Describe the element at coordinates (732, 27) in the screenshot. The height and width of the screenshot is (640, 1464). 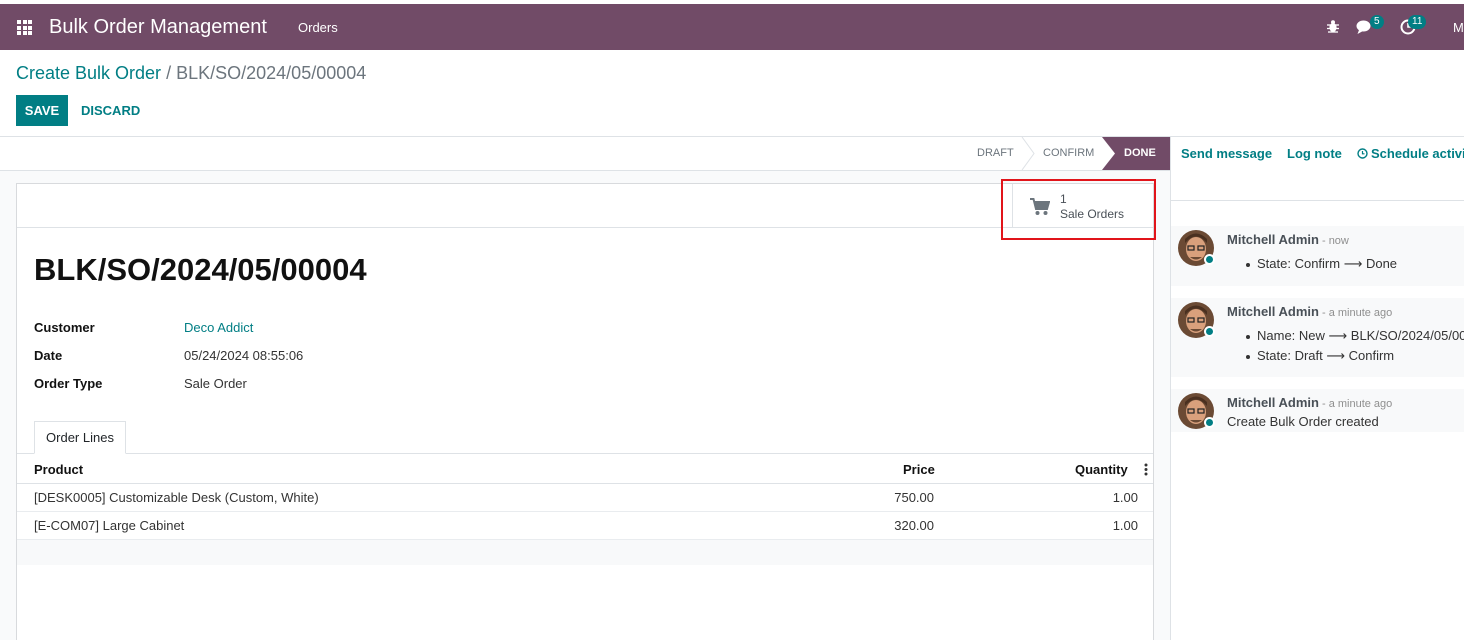
I see `top-navbar: Bulk Order Management Orders 5 11 M` at that location.